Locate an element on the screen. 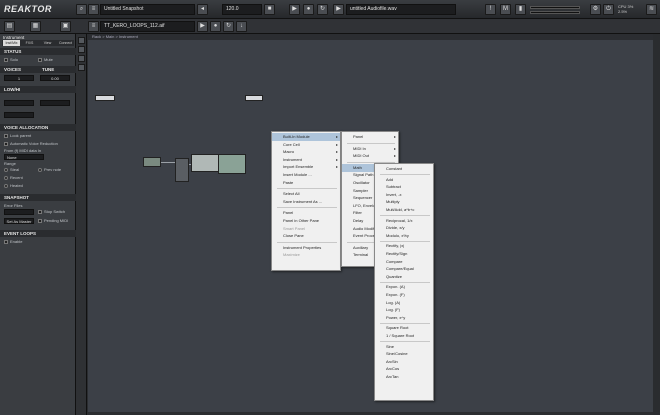  loop-button: ↻ is located at coordinates (322, 9).